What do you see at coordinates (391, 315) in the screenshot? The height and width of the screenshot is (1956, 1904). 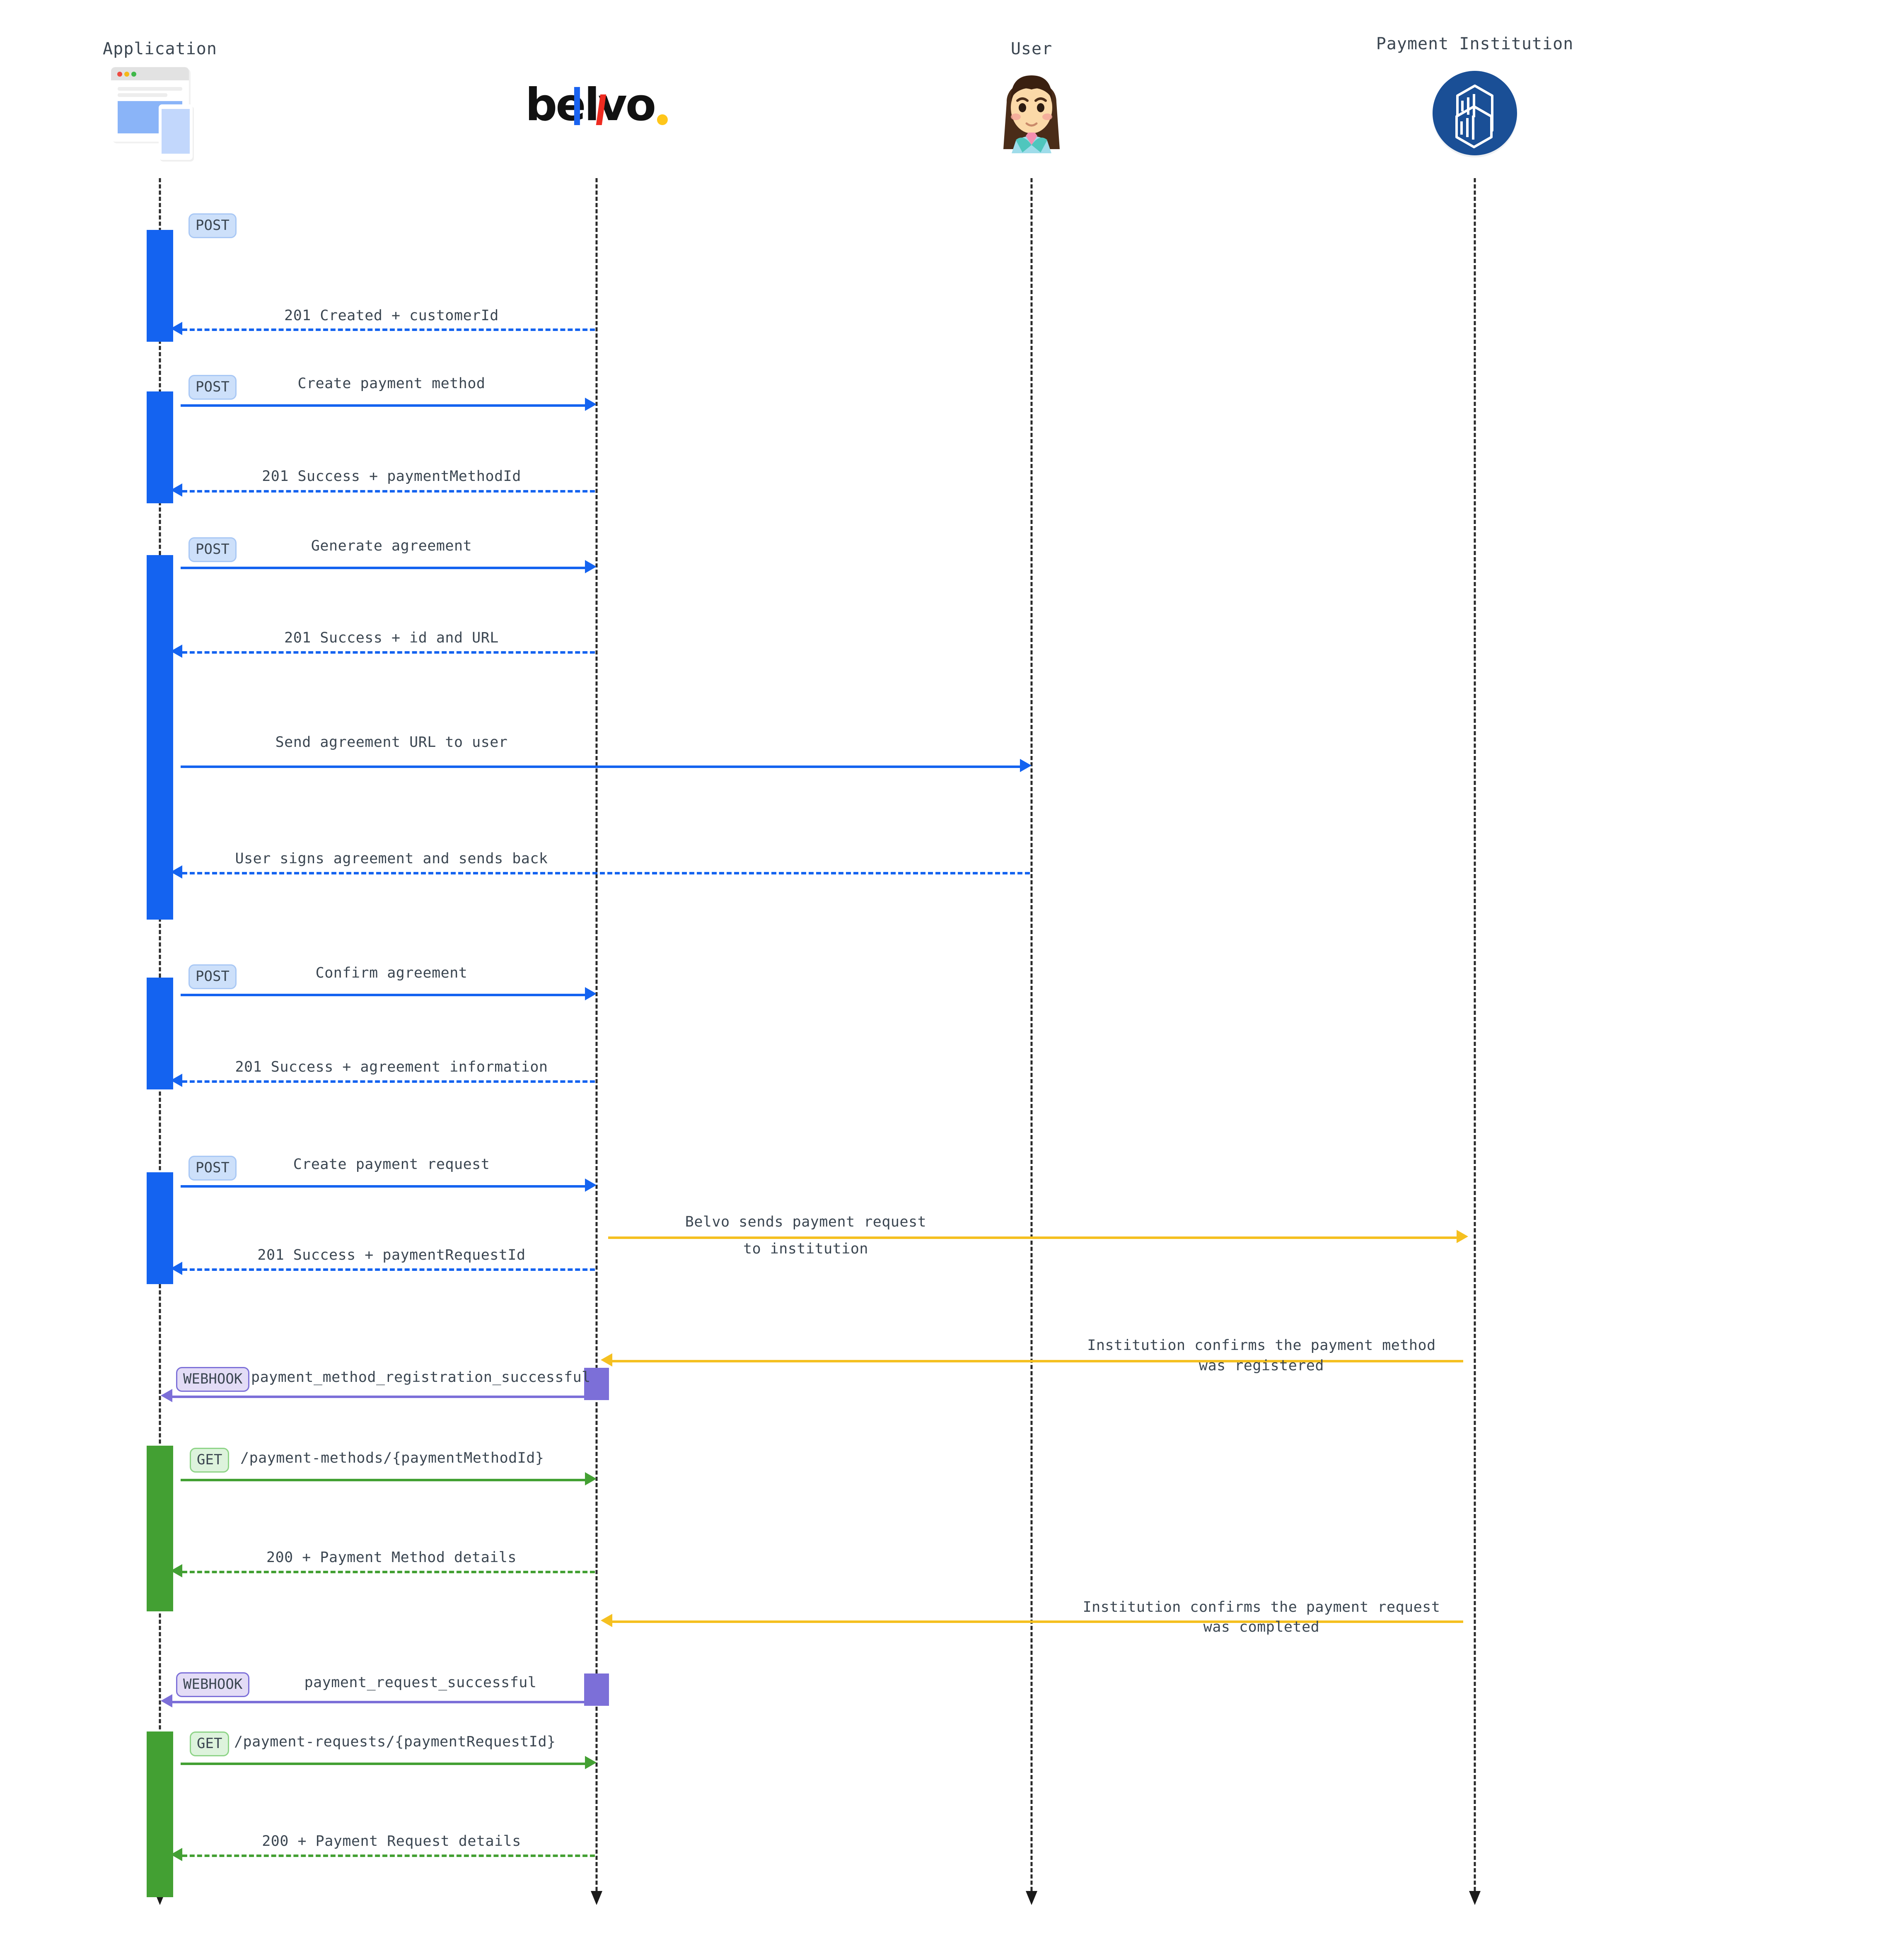 I see `message-label-201-created: 201 Created + customerId` at bounding box center [391, 315].